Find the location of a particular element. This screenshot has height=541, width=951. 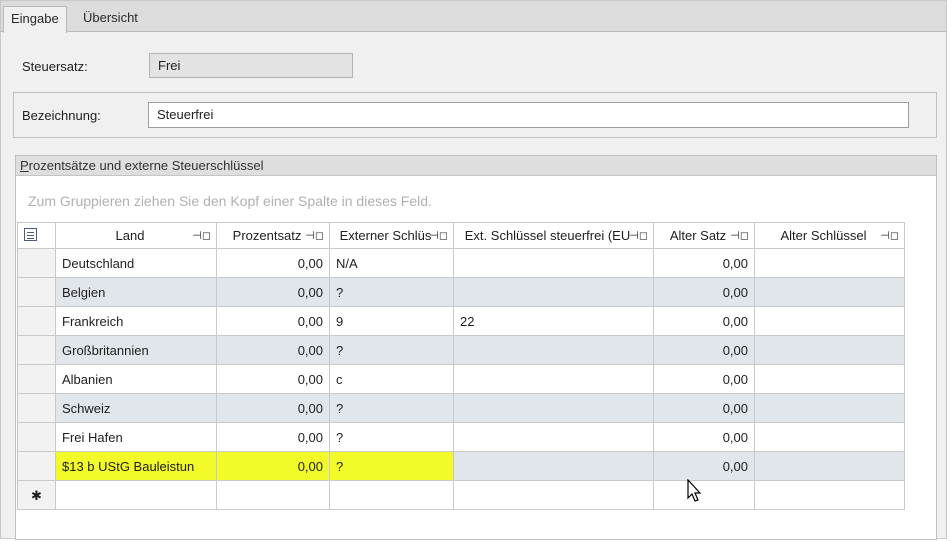

steuersatz-field: Frei is located at coordinates (251, 65).